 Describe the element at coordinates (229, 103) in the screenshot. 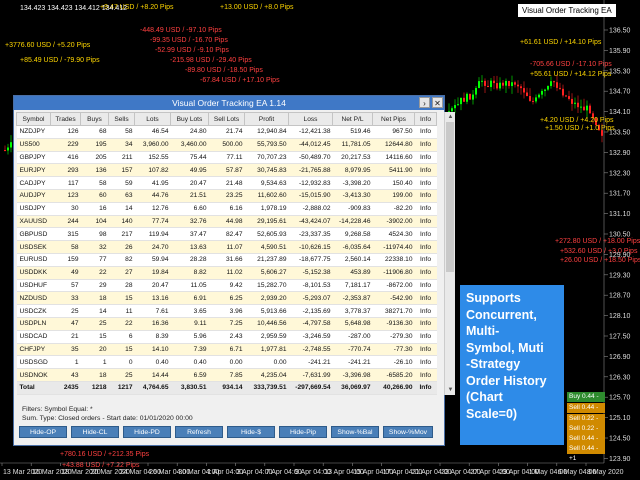

I see `panel-titlebar: Visual Order Tracking EA 1.14 › ✕` at that location.